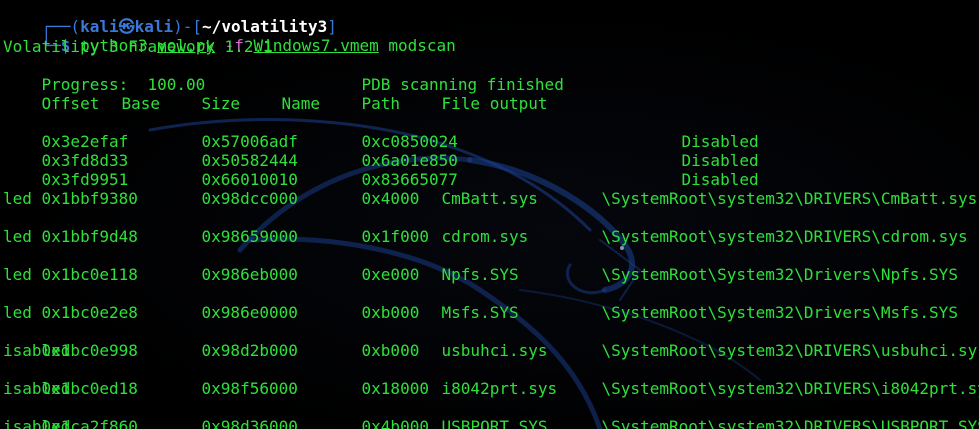 The image size is (979, 429). What do you see at coordinates (790, 423) in the screenshot?
I see `row-path: \SystemRoot\system32\DRIVERS\USBPORT.SYS` at bounding box center [790, 423].